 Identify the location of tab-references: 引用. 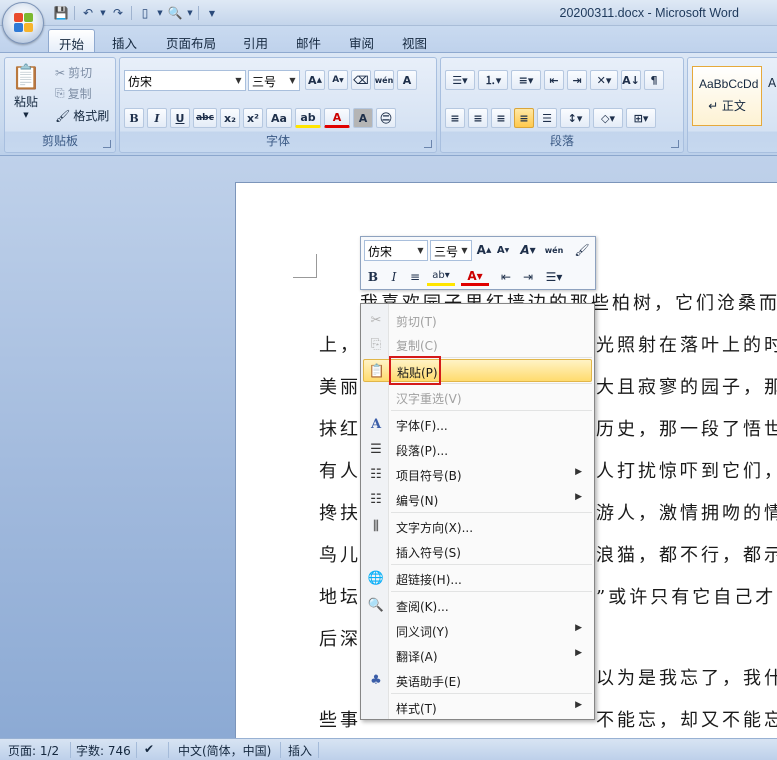
(255, 40).